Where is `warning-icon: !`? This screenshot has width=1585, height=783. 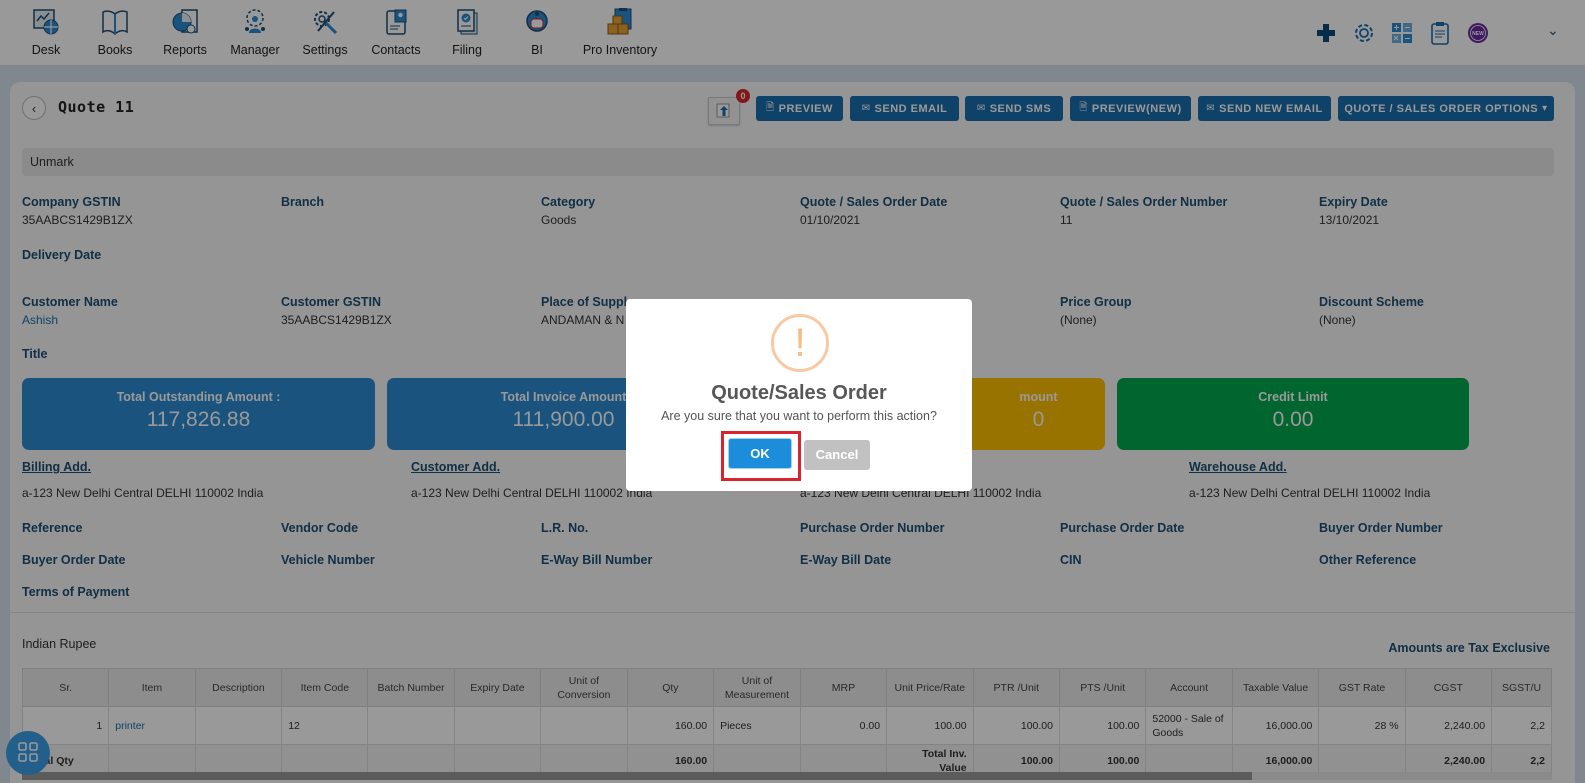
warning-icon: ! is located at coordinates (800, 343).